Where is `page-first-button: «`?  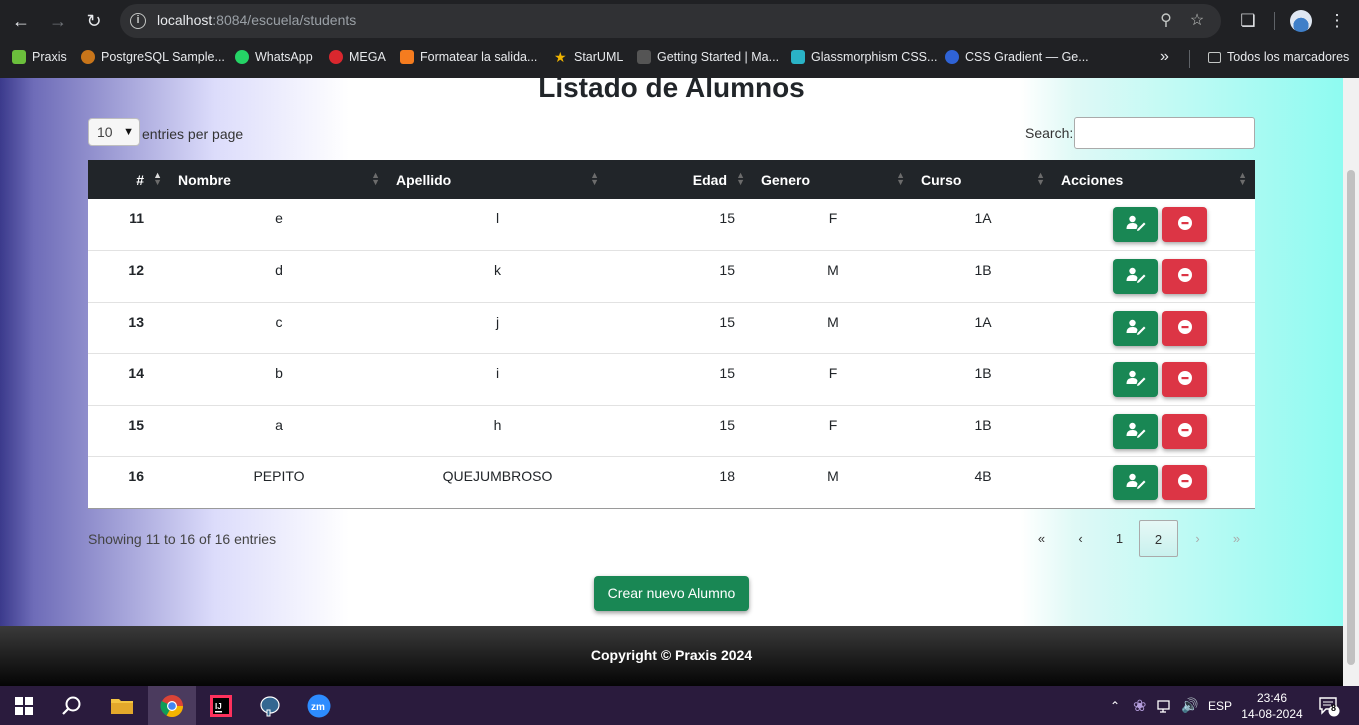 page-first-button: « is located at coordinates (1041, 538).